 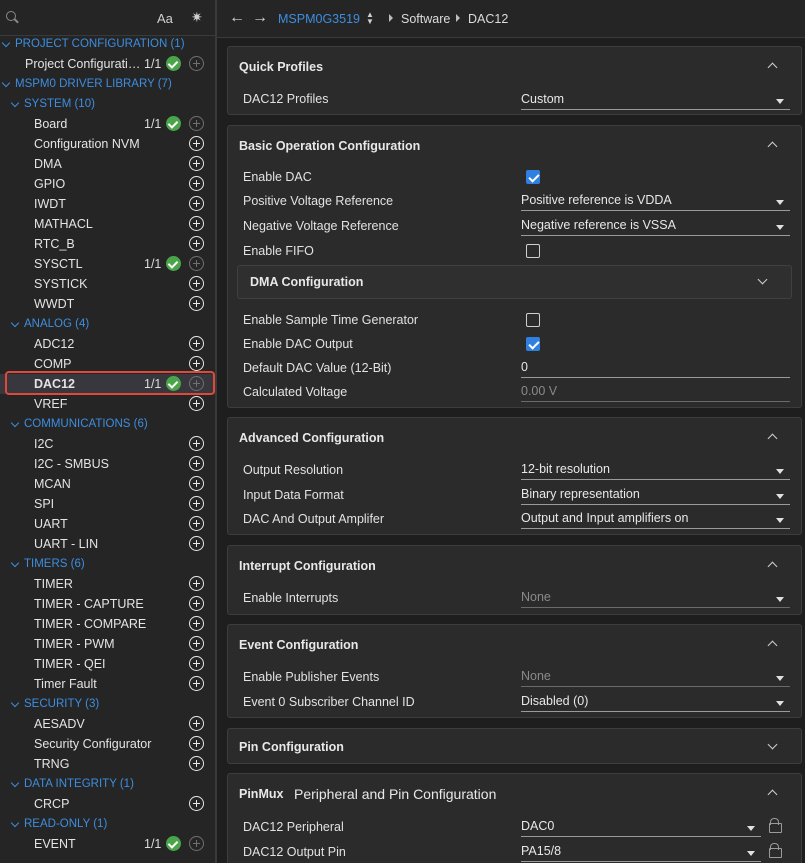 I want to click on enable-interrupts-select: None, so click(x=655, y=598).